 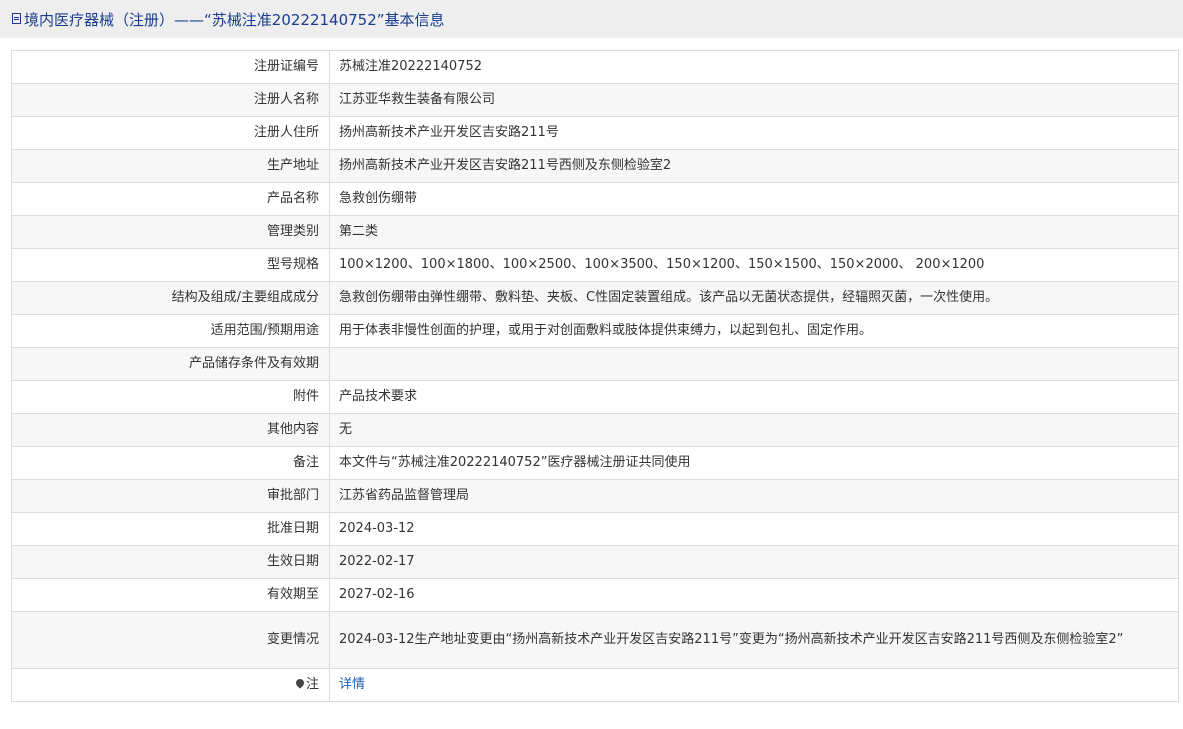 I want to click on row-label-registration-number: 注册证编号, so click(x=170, y=67).